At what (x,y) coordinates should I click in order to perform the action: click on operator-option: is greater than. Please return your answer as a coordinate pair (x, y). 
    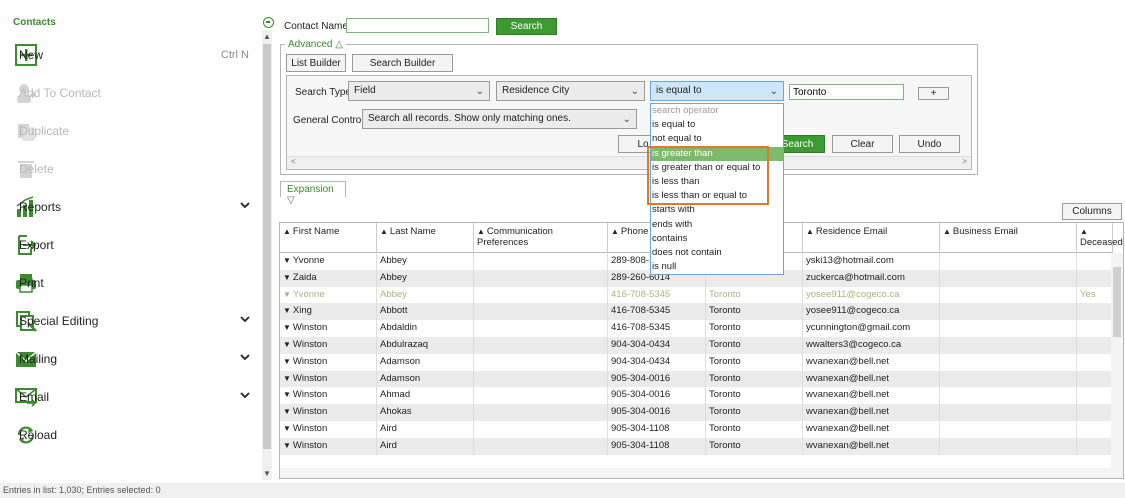
    Looking at the image, I should click on (717, 153).